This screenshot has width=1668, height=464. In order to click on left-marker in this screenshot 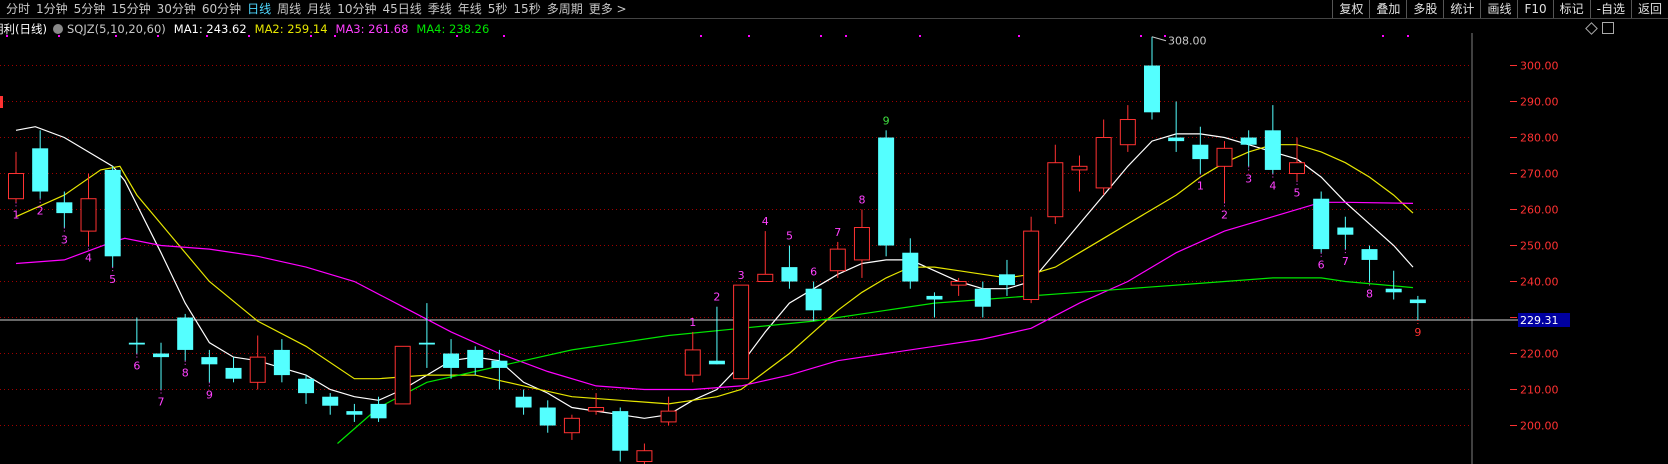, I will do `click(1, 102)`.